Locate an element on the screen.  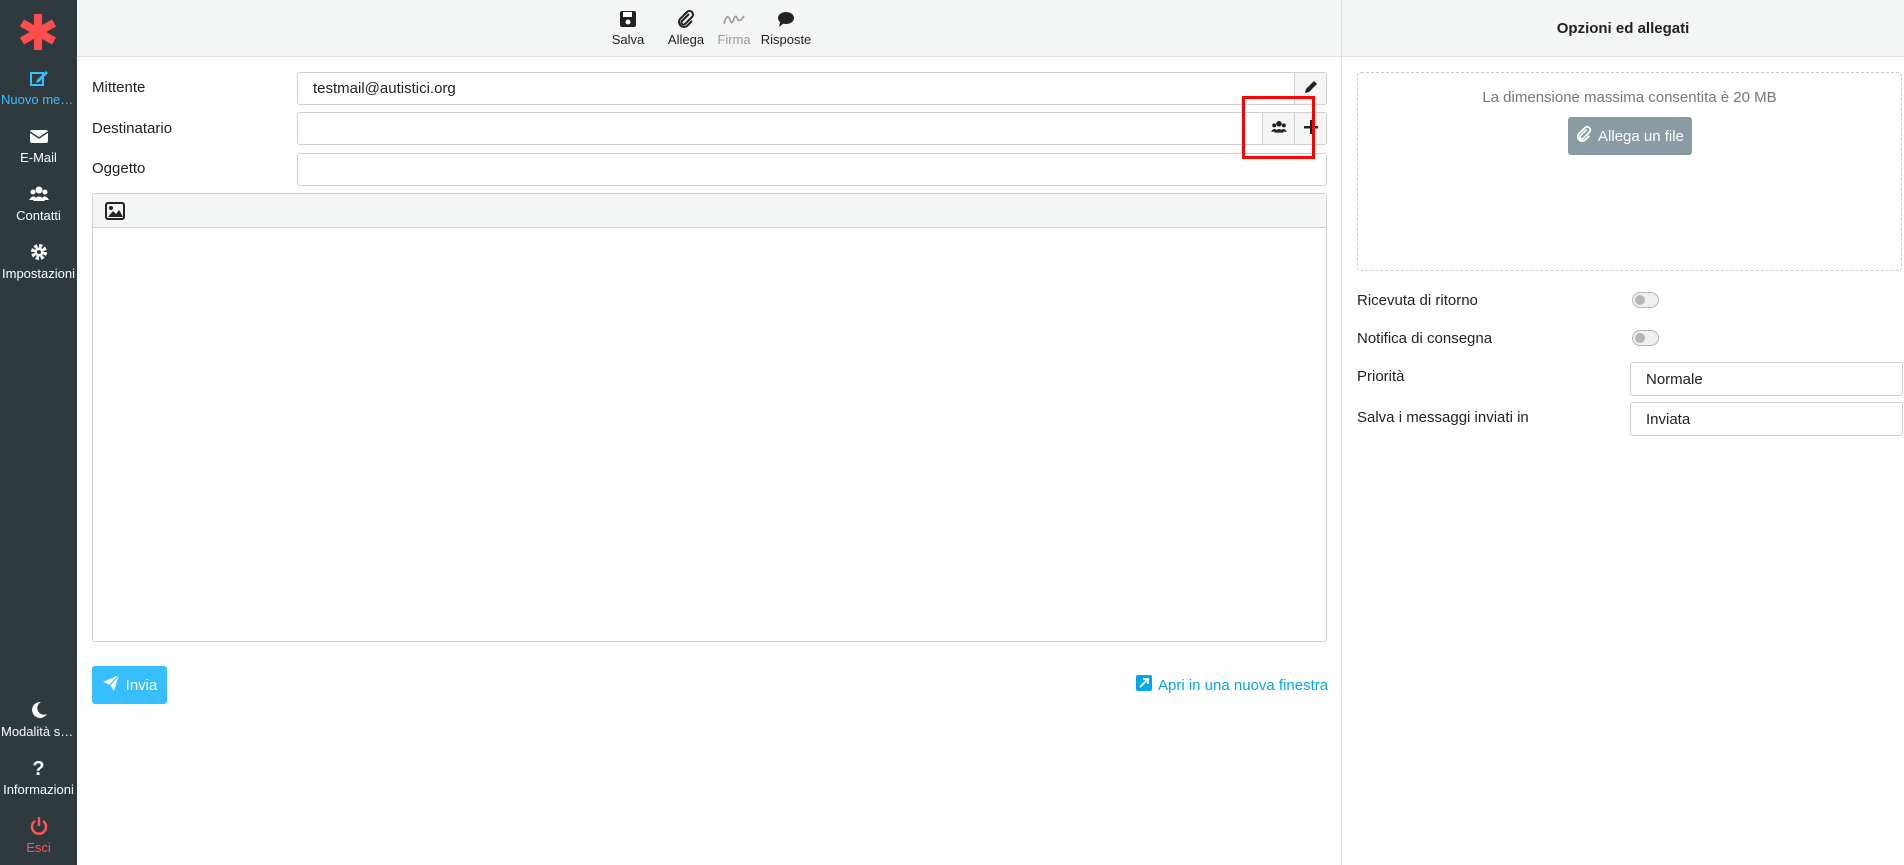
moon-icon is located at coordinates (38, 711).